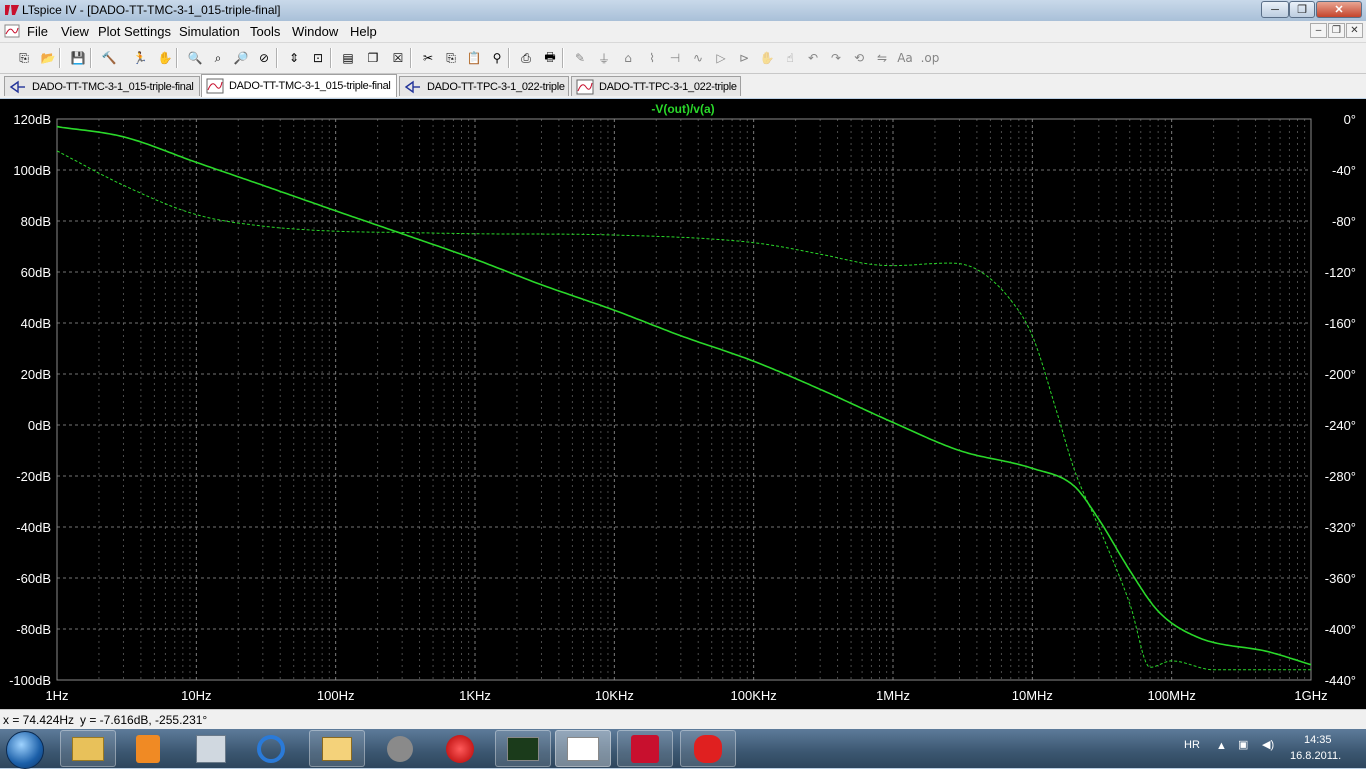  What do you see at coordinates (1315, 756) in the screenshot?
I see `clock-date: 16.8.2011.` at bounding box center [1315, 756].